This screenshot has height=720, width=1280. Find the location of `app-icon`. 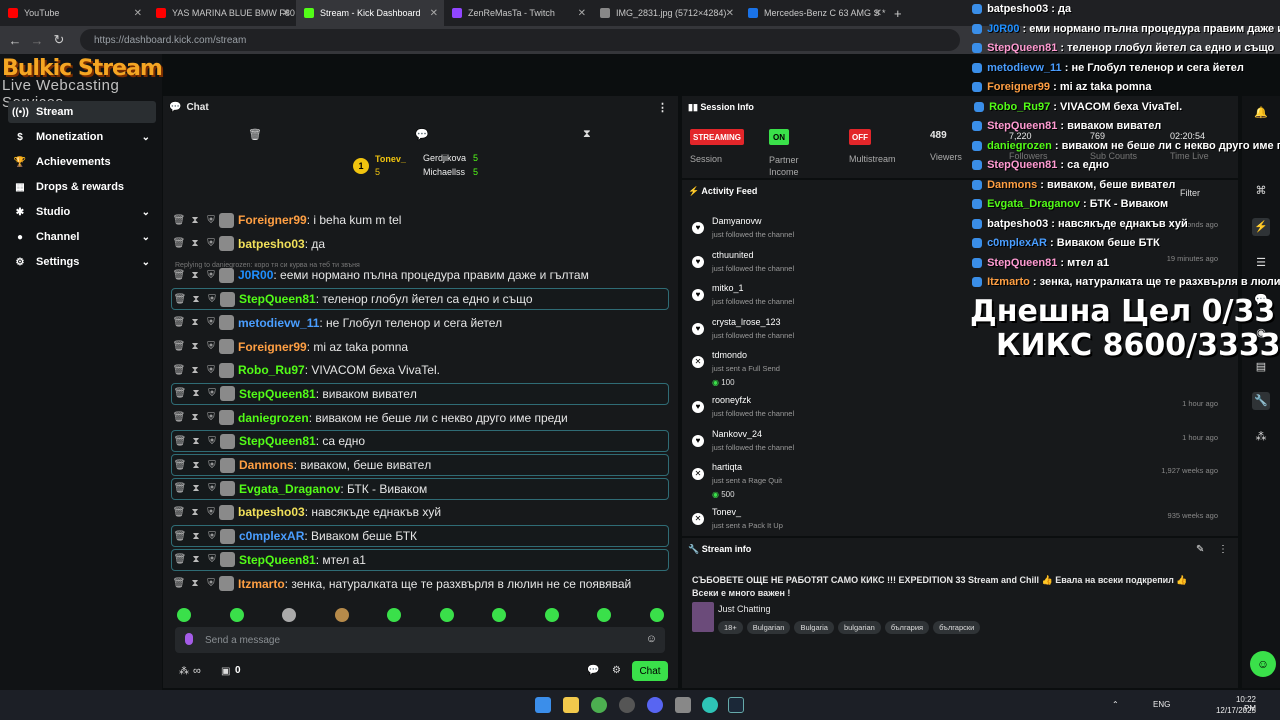

app-icon is located at coordinates (627, 705).